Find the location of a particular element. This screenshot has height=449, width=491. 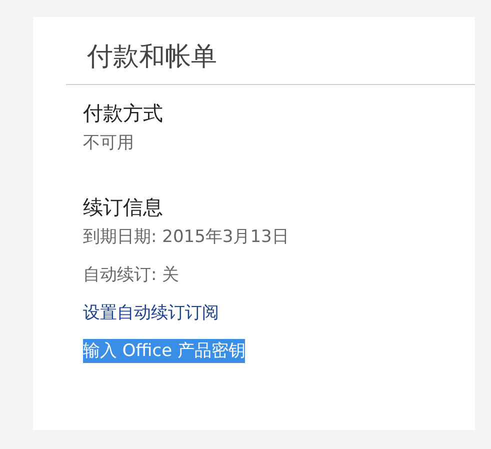

info-text: 自动续订: 关 is located at coordinates (131, 275).